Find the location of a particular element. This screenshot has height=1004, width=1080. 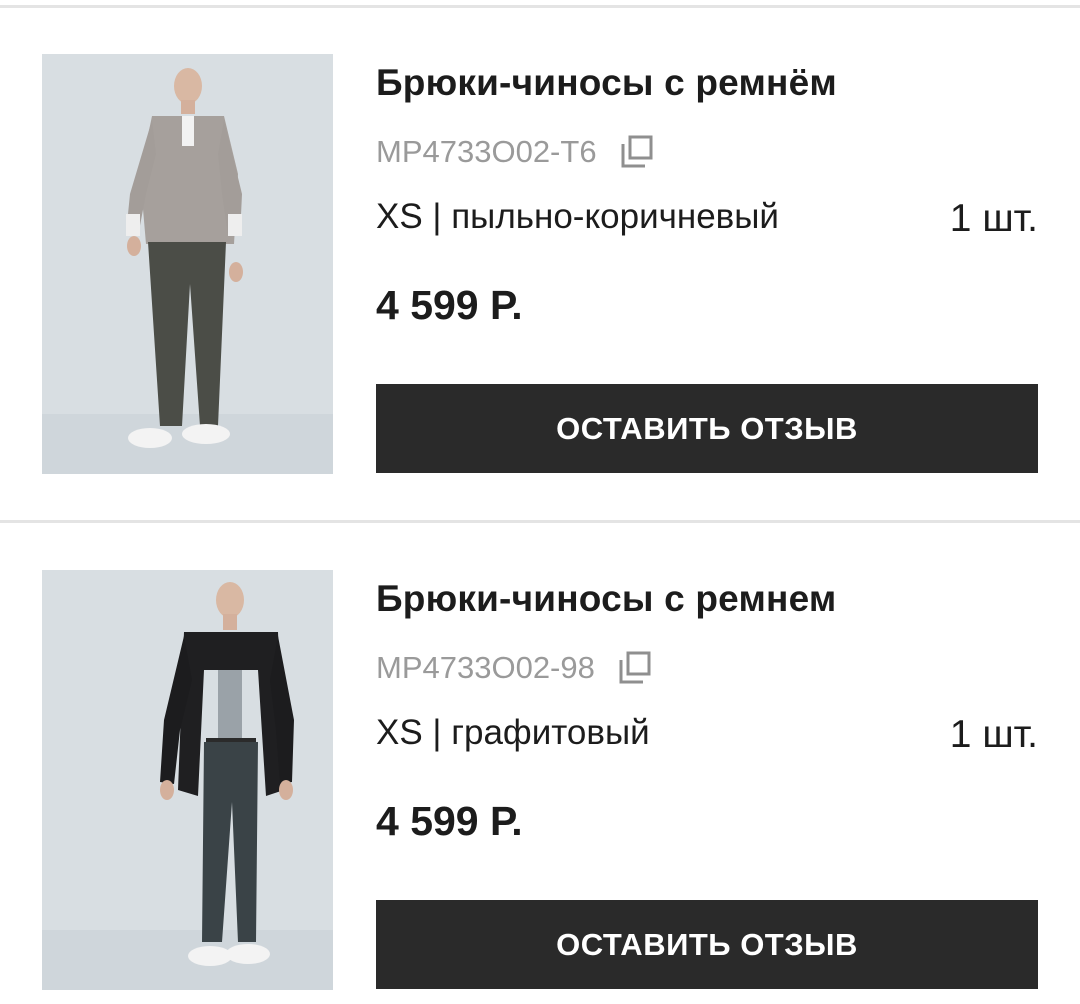

sku-row: MP4733O02-98 is located at coordinates (514, 668).